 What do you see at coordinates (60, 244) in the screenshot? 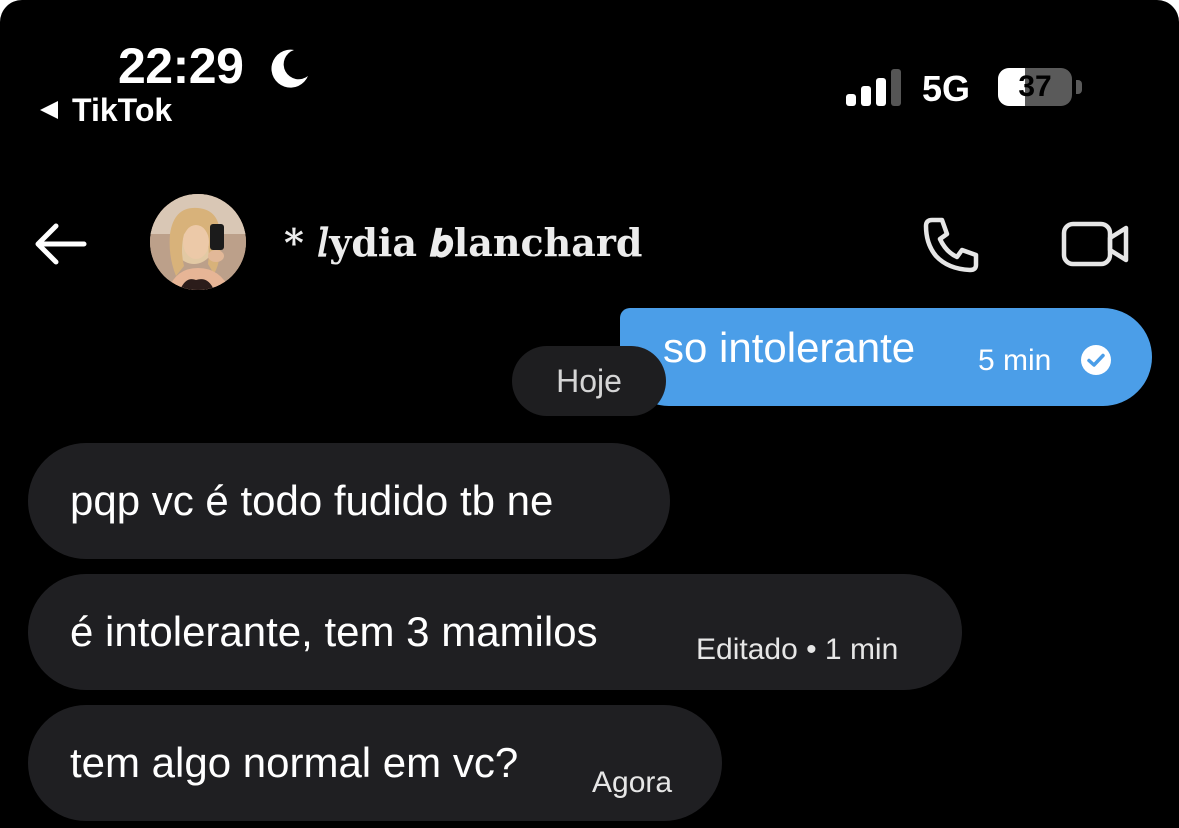
I see `arrow-left-icon` at bounding box center [60, 244].